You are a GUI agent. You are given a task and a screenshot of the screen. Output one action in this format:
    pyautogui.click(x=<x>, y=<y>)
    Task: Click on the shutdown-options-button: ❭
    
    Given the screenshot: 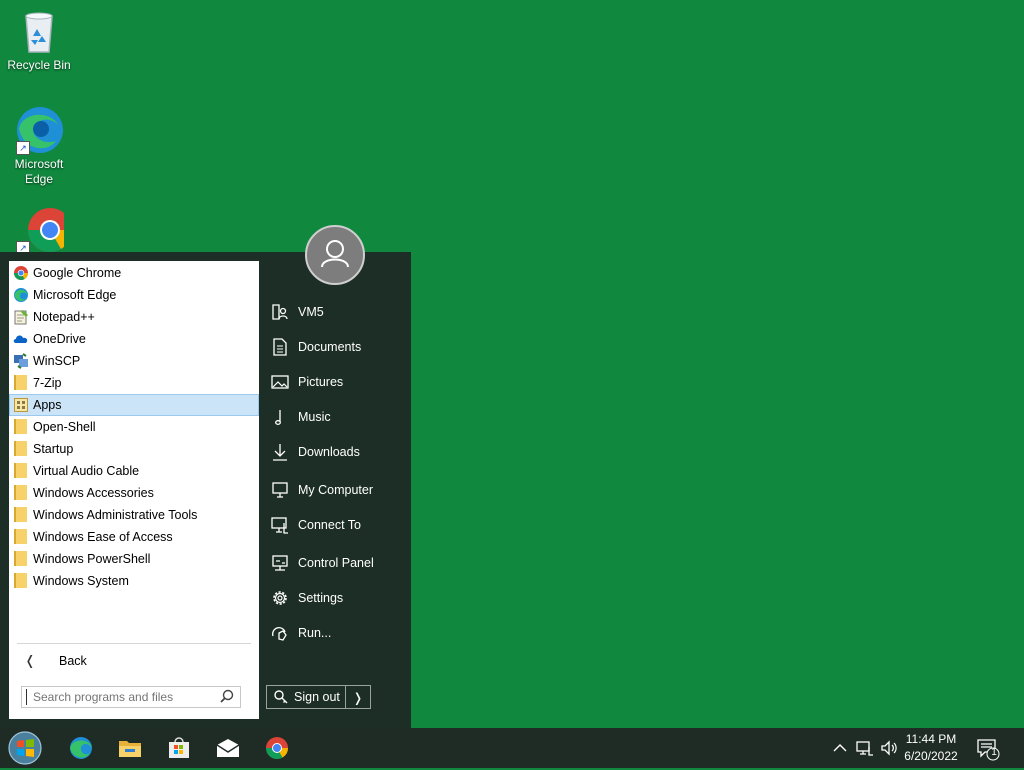 What is the action you would take?
    pyautogui.click(x=358, y=697)
    